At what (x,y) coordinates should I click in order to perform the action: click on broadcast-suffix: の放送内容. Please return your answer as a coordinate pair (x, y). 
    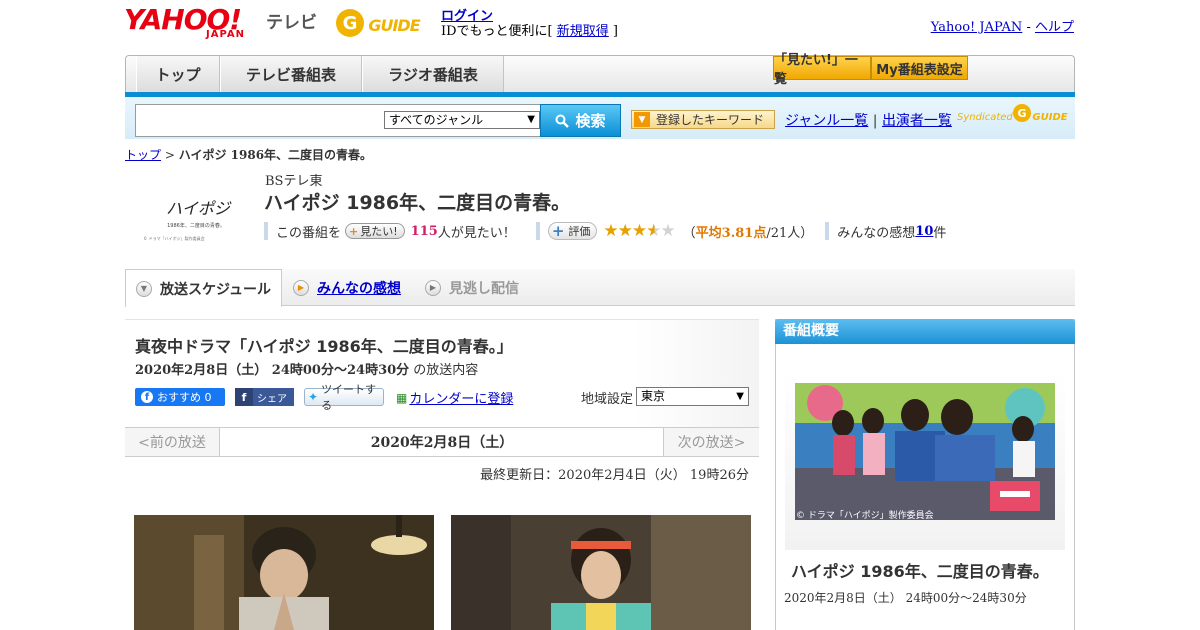
    Looking at the image, I should click on (444, 370).